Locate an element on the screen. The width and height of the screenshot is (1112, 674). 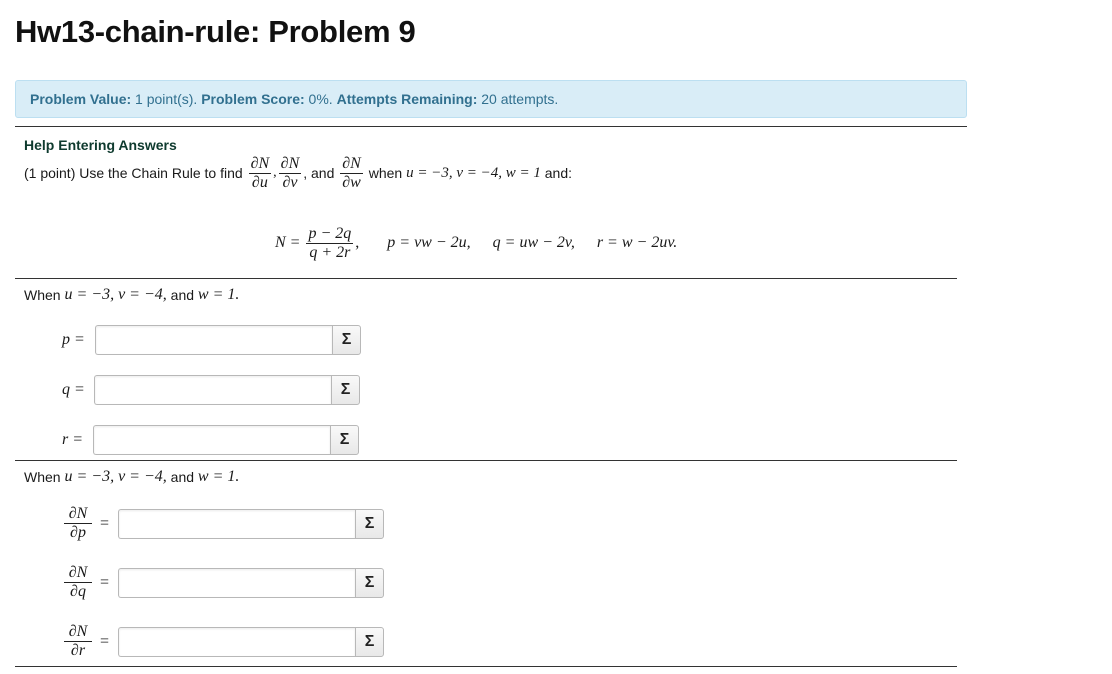
r-definition: r = w − 2uv. is located at coordinates (637, 242).